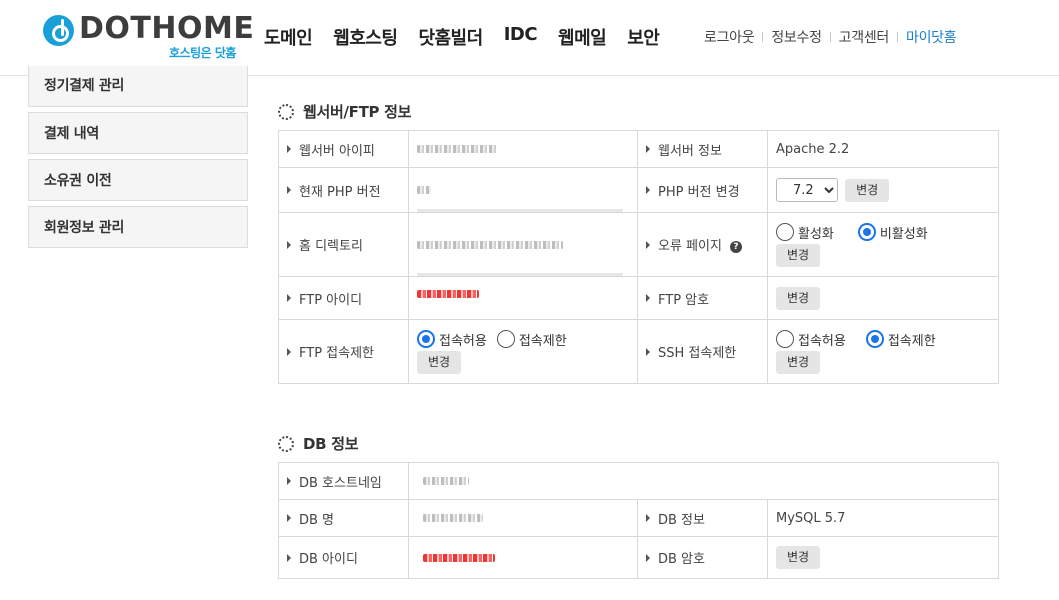 The width and height of the screenshot is (1059, 600). What do you see at coordinates (931, 37) in the screenshot?
I see `my-dothome-link: 마이닷홈` at bounding box center [931, 37].